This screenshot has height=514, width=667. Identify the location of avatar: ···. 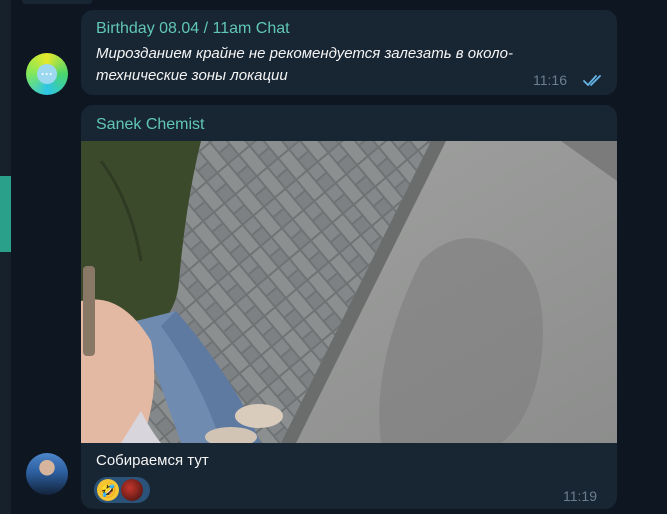
(47, 74).